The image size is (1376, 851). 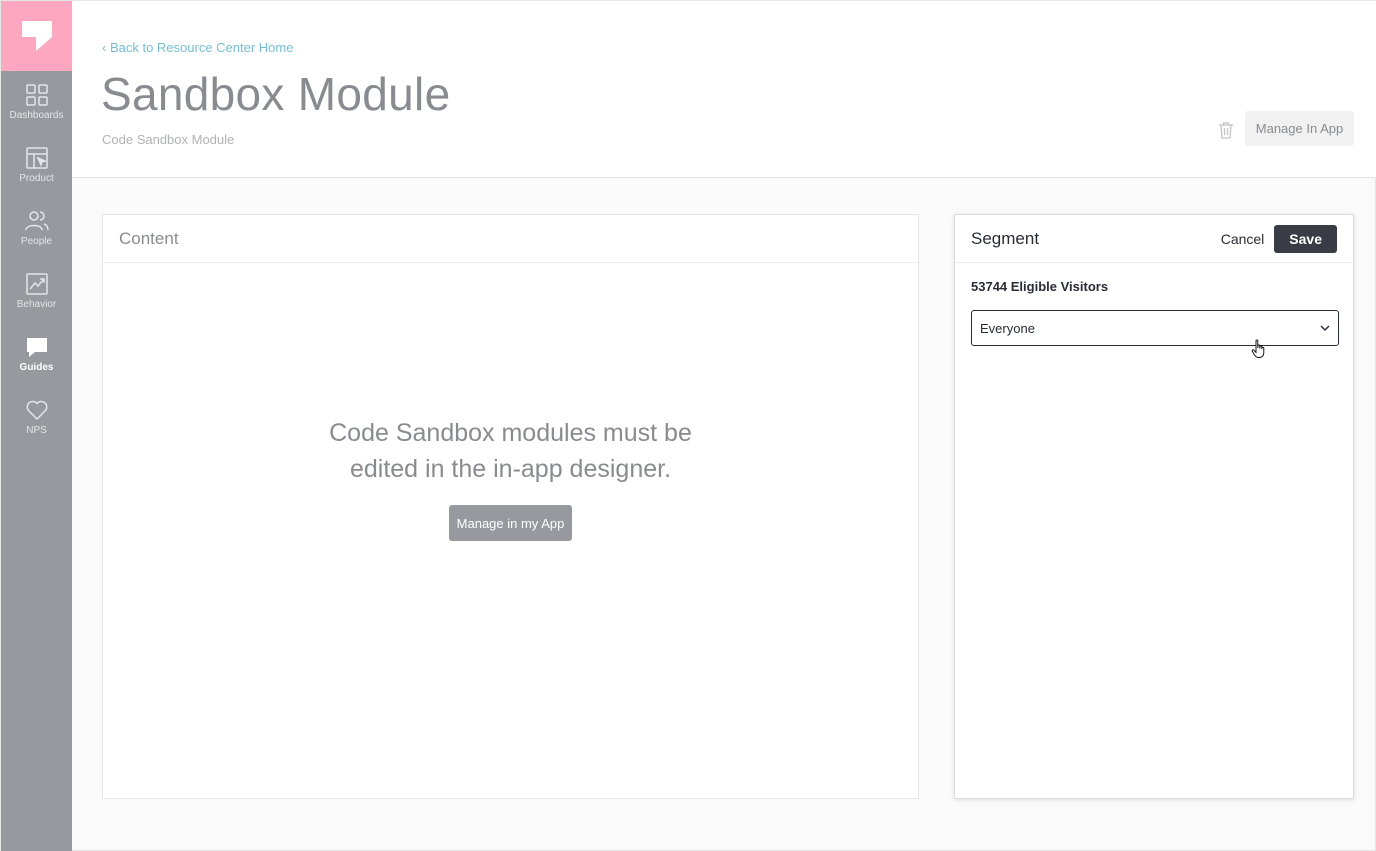 What do you see at coordinates (36, 430) in the screenshot?
I see `sidebar-item-label: NPS` at bounding box center [36, 430].